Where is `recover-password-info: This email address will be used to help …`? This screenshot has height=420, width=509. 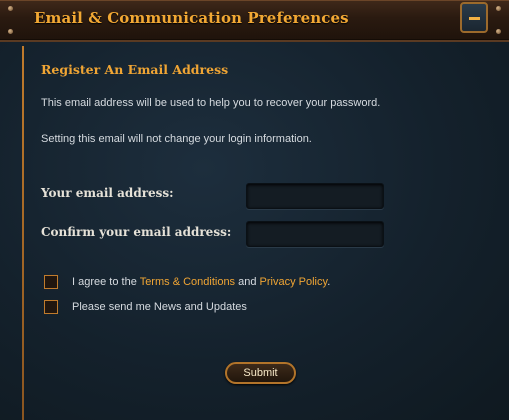 recover-password-info: This email address will be used to help … is located at coordinates (211, 103).